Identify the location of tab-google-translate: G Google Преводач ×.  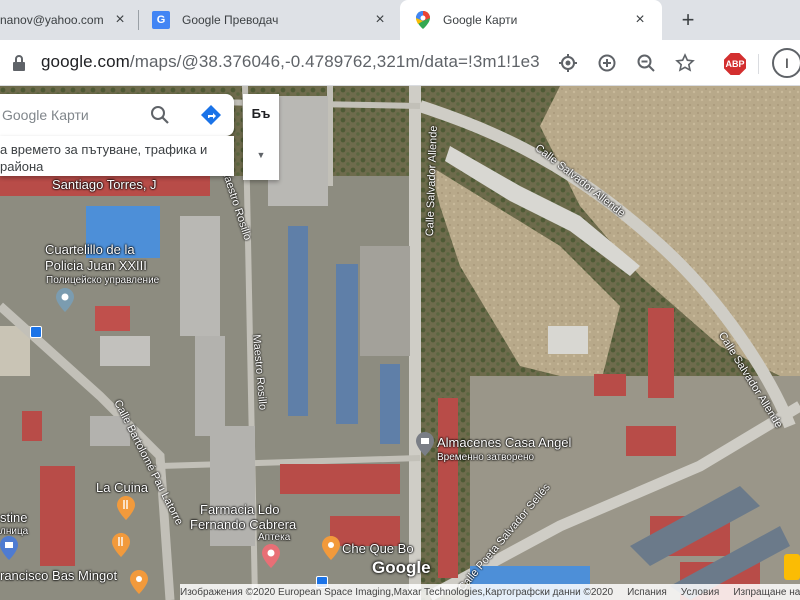
(269, 20).